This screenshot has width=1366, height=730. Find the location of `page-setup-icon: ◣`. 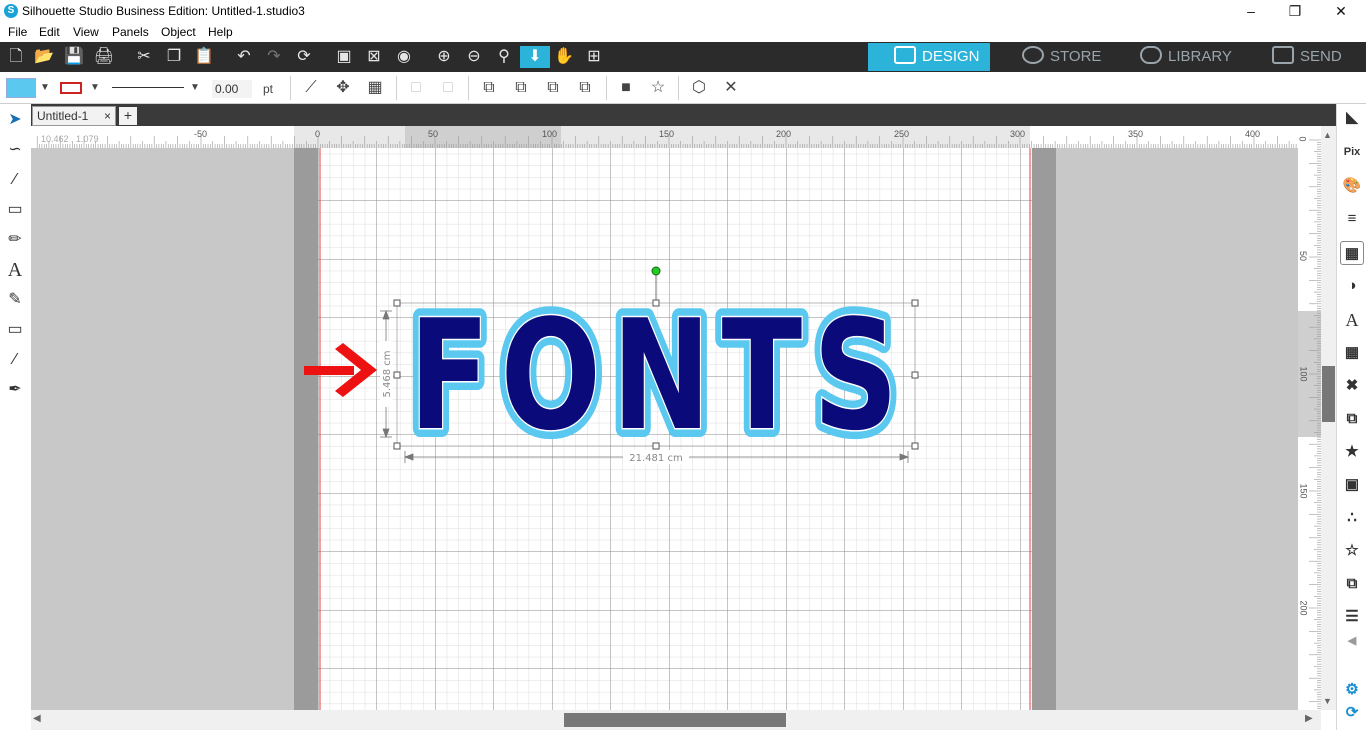

page-setup-icon: ◣ is located at coordinates (1352, 118).